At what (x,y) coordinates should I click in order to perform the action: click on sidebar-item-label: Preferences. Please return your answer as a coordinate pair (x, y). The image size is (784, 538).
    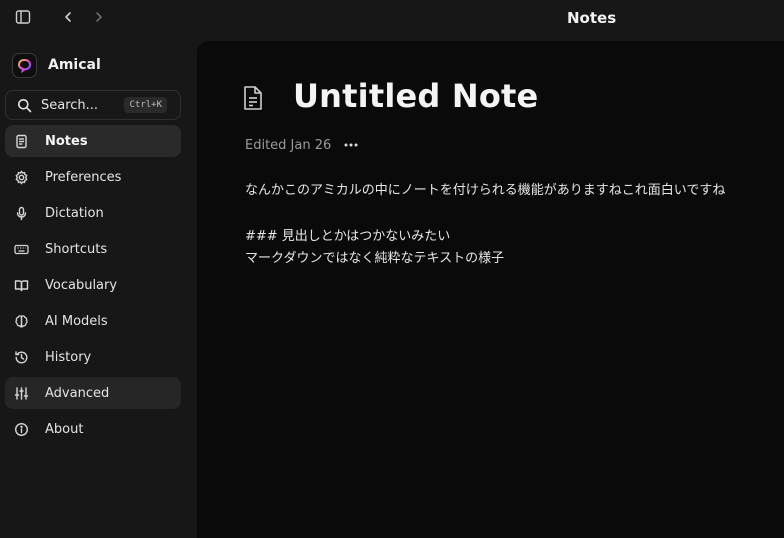
    Looking at the image, I should click on (83, 177).